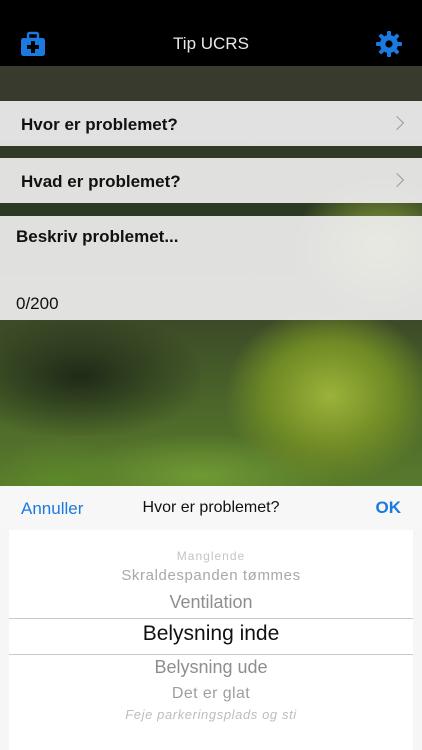 The height and width of the screenshot is (750, 422). What do you see at coordinates (99, 124) in the screenshot?
I see `where-problem-label: Hvor er problemet?` at bounding box center [99, 124].